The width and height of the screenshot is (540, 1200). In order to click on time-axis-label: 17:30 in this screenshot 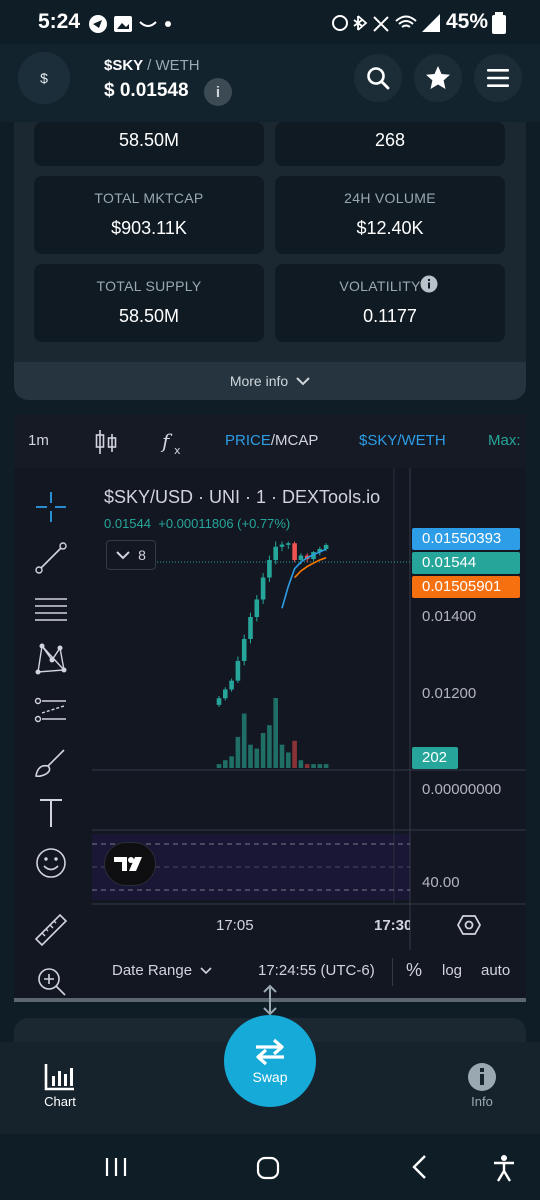, I will do `click(392, 925)`.